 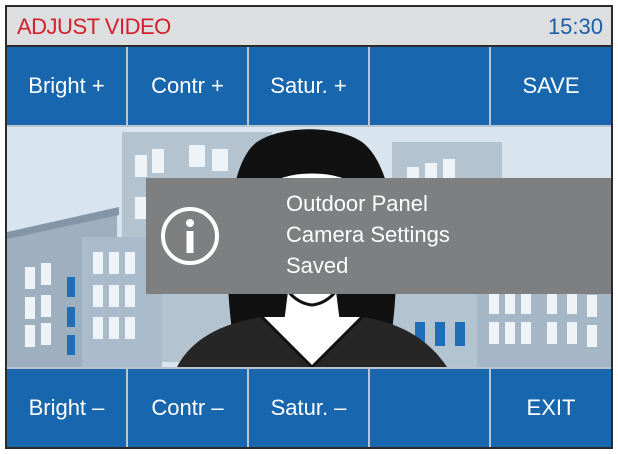 I want to click on brightness-decrease-button: Bright –, so click(x=67, y=407).